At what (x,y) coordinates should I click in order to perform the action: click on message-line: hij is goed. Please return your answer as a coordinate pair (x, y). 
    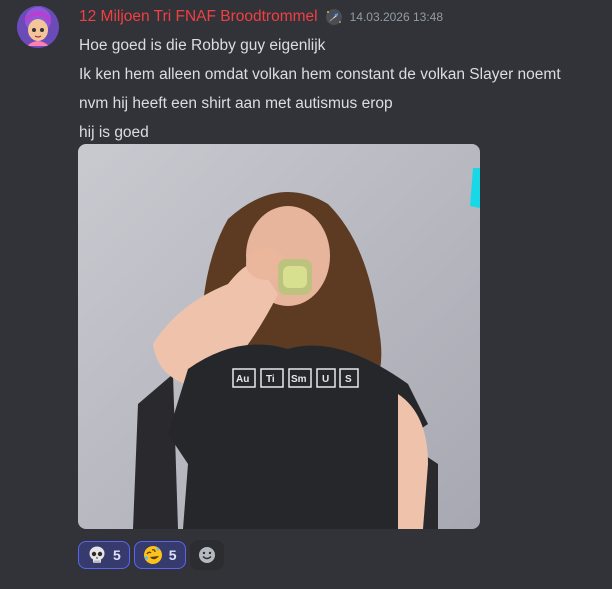
    Looking at the image, I should click on (114, 132).